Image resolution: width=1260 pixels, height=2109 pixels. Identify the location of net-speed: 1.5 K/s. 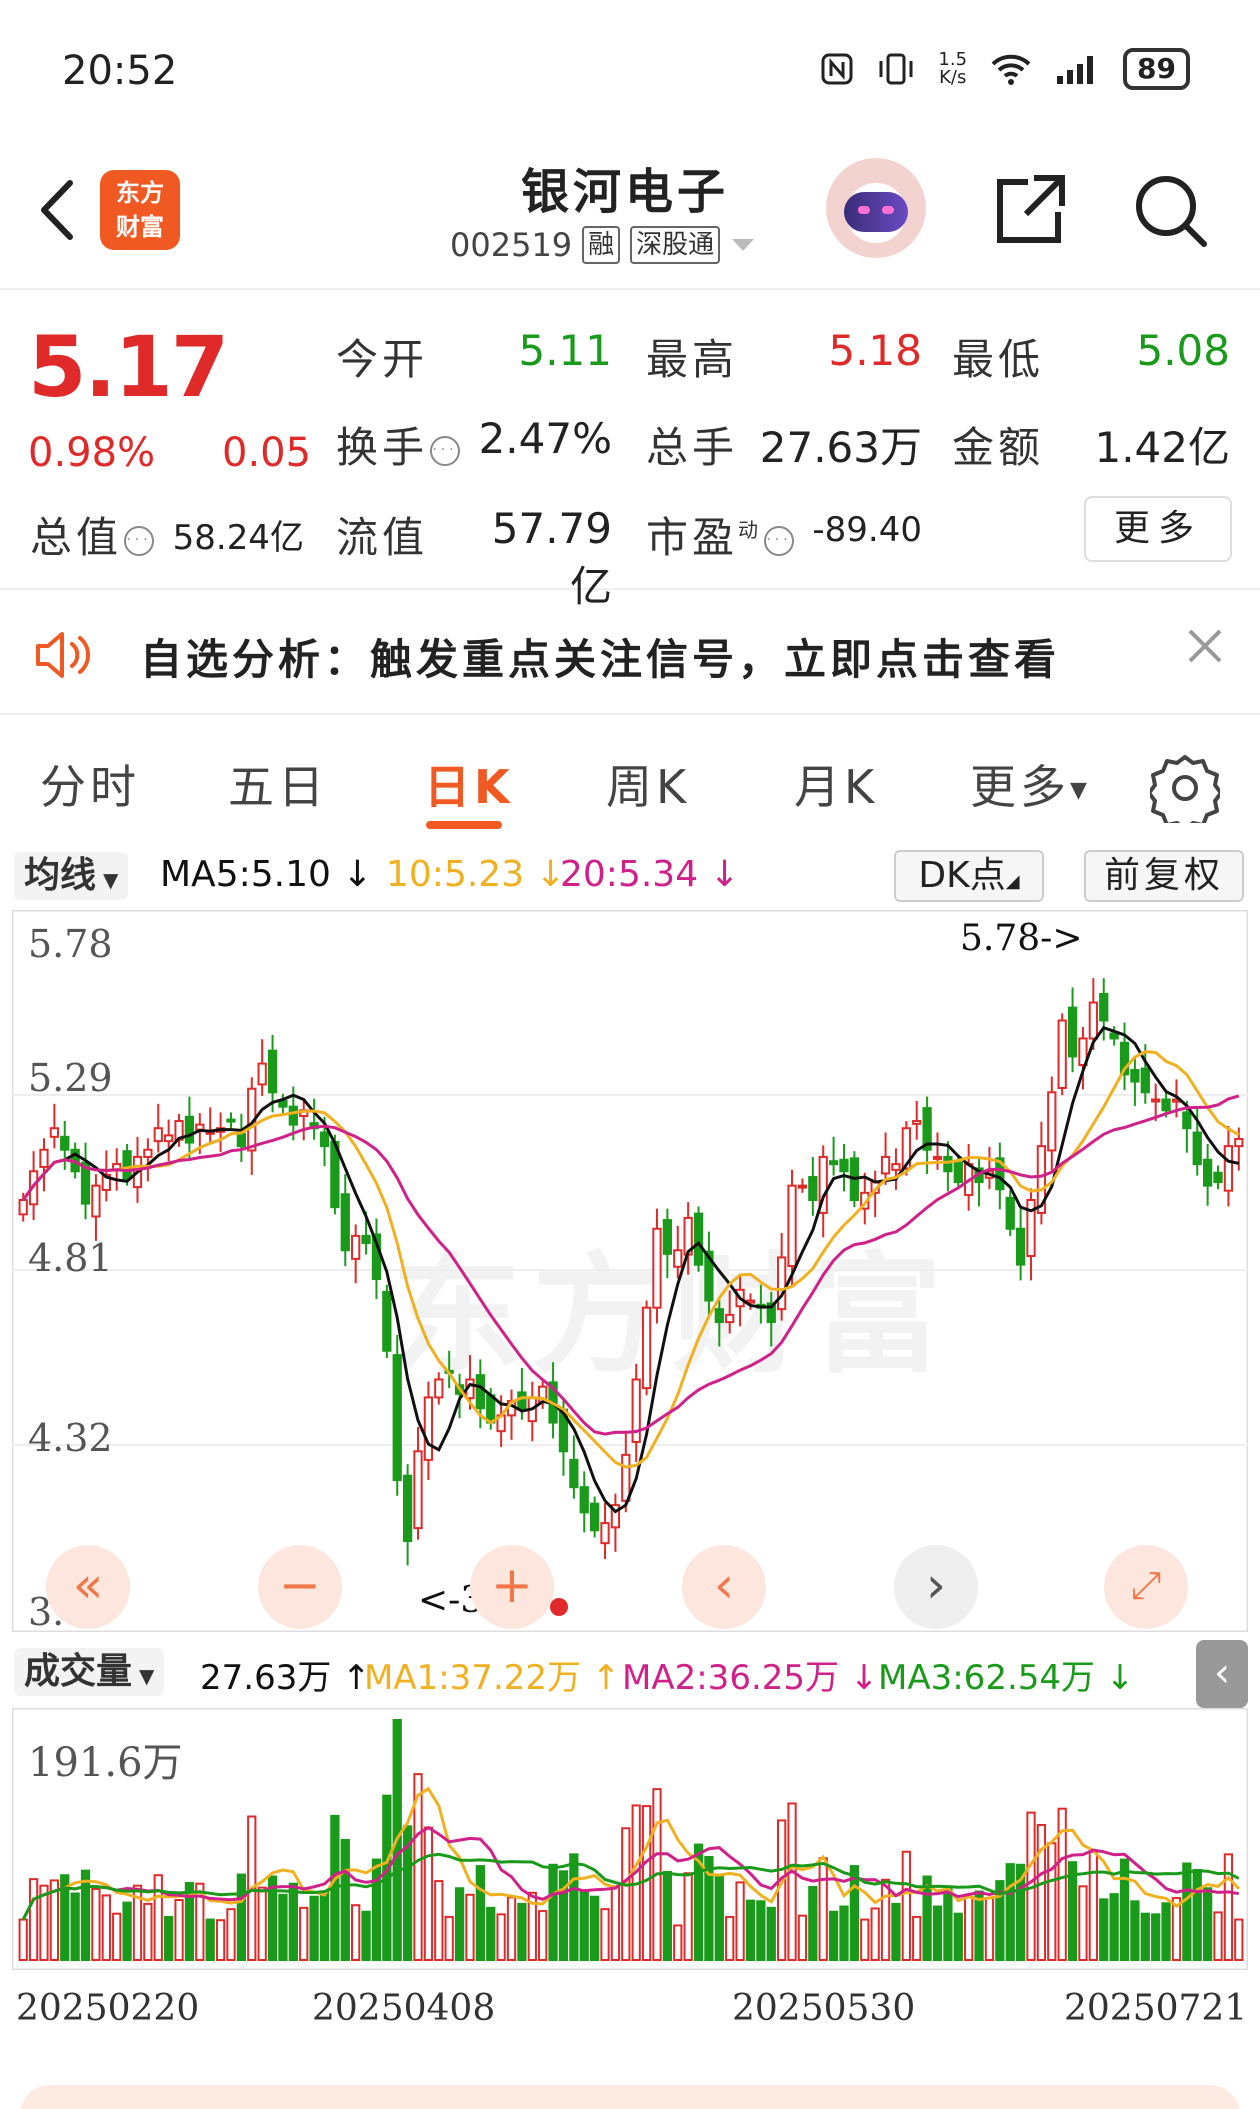
(953, 68).